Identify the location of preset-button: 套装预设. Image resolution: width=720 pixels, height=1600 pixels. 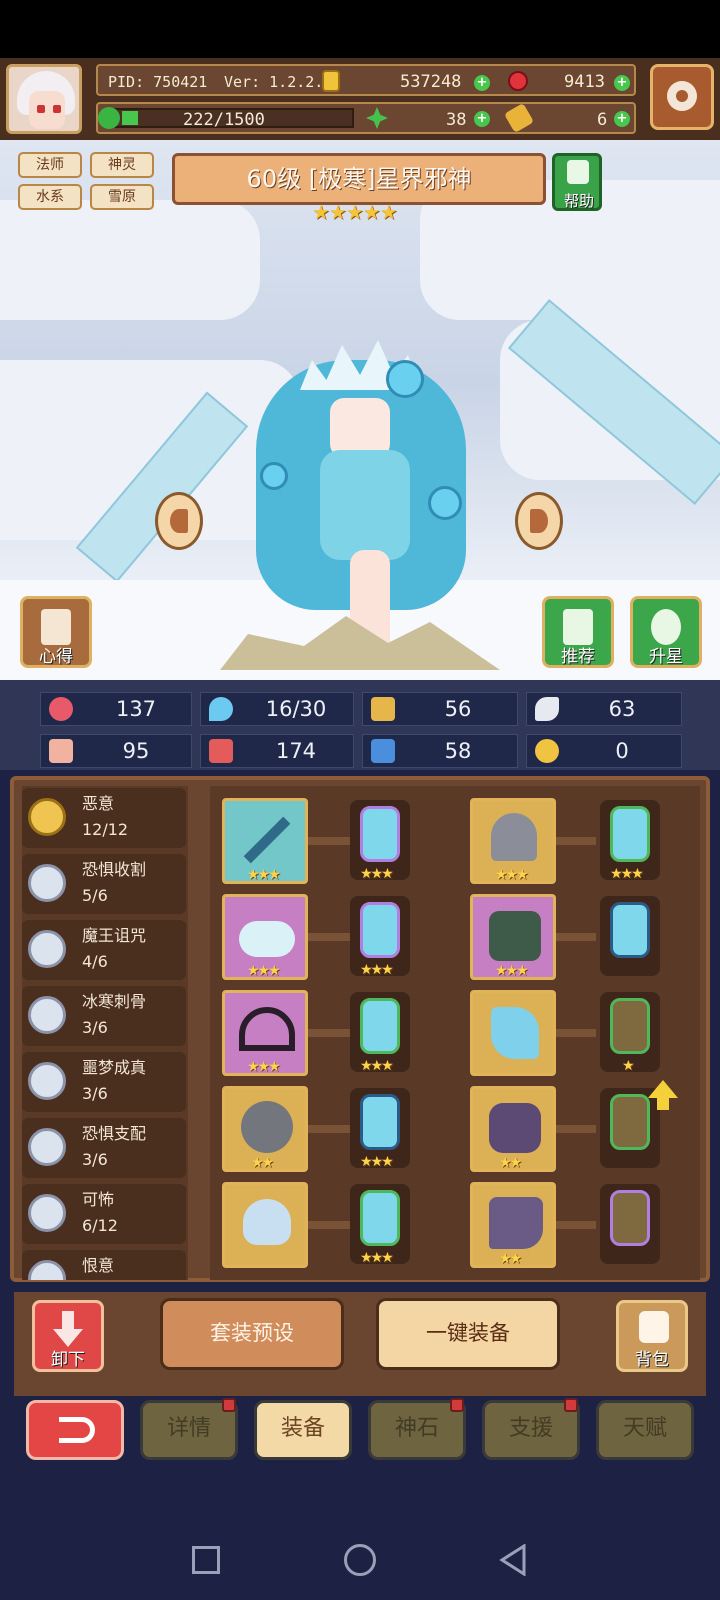
(252, 1334).